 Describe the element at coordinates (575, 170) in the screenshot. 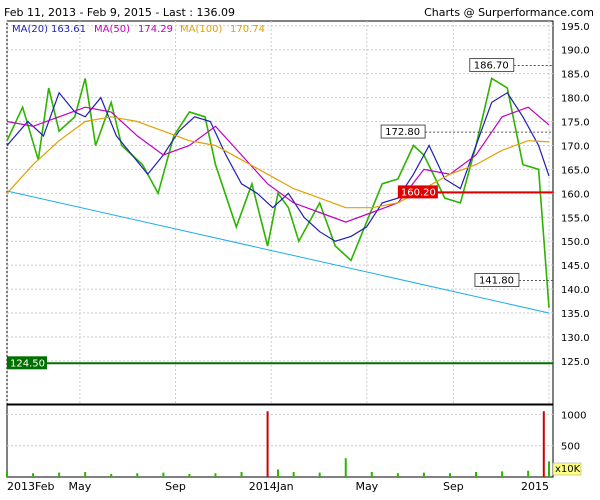

I see `price-tick-label: 165.0` at that location.